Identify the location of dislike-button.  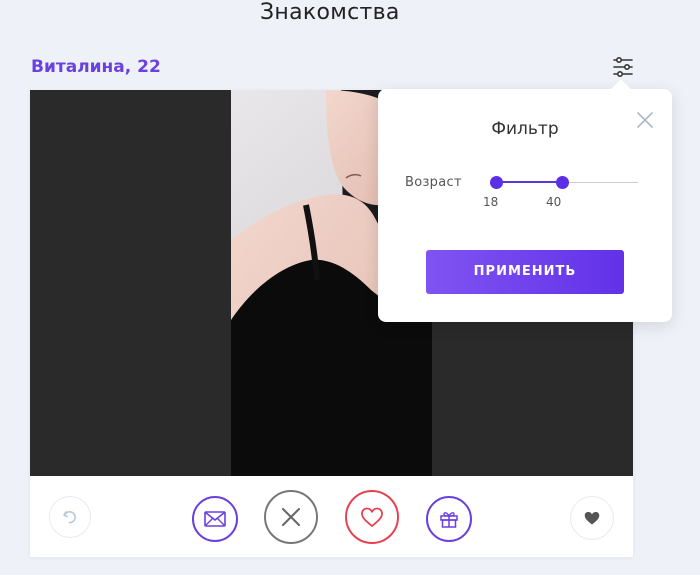
(291, 517).